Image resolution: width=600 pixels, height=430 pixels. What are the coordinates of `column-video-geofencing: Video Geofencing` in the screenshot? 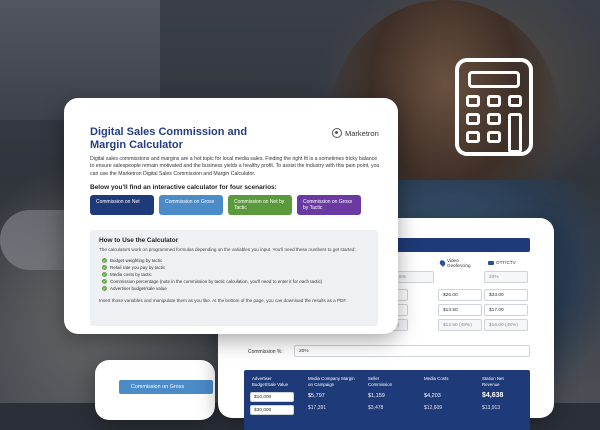 It's located at (454, 263).